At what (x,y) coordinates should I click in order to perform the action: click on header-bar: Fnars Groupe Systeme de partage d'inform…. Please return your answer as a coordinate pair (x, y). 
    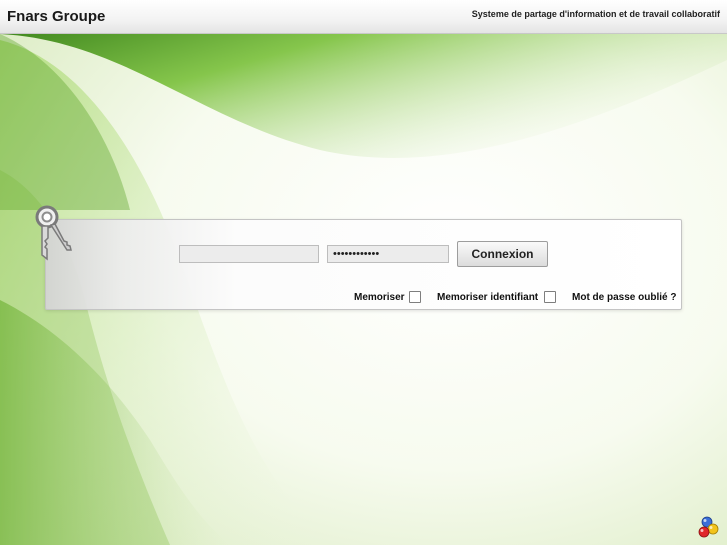
    Looking at the image, I should click on (363, 17).